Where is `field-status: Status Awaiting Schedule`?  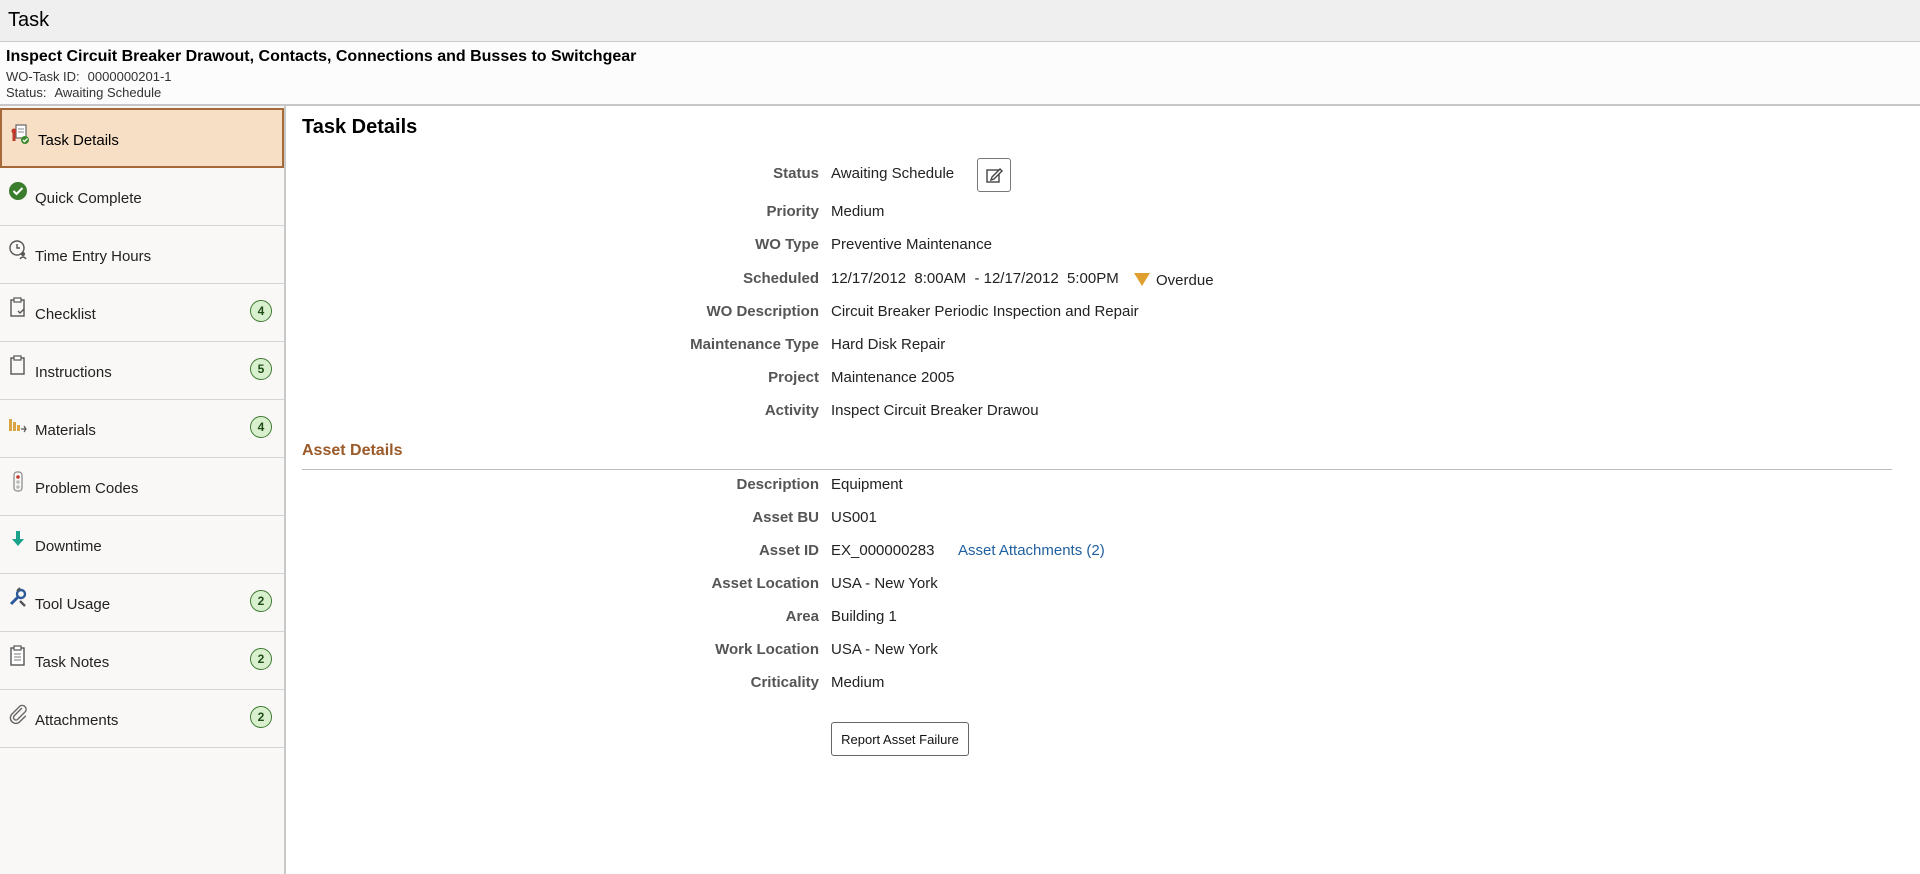 field-status: Status Awaiting Schedule is located at coordinates (1086, 175).